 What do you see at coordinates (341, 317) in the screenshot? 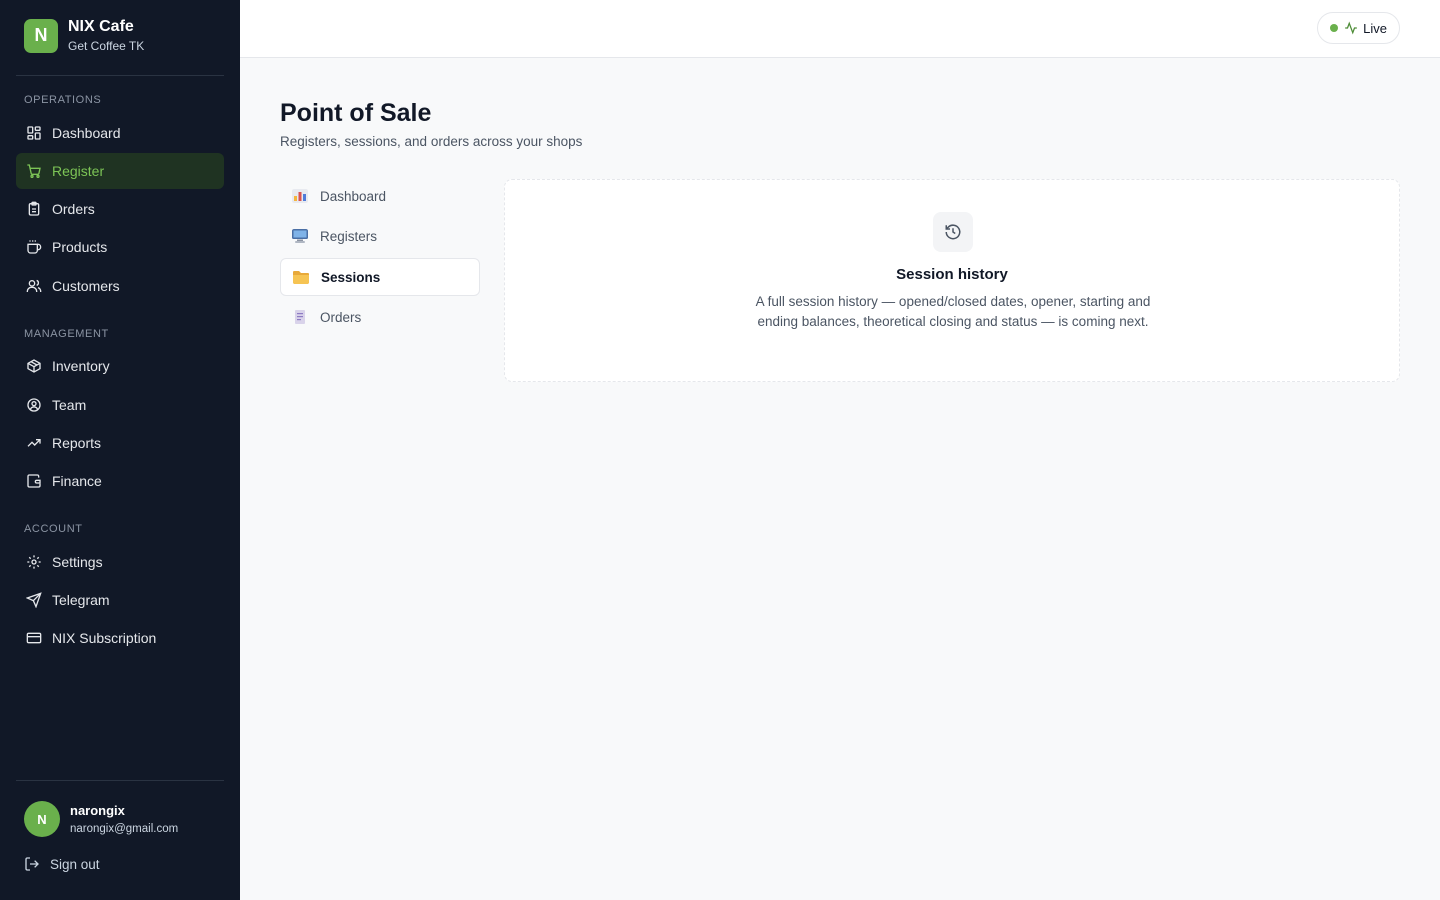
I see `tab-label: Orders` at bounding box center [341, 317].